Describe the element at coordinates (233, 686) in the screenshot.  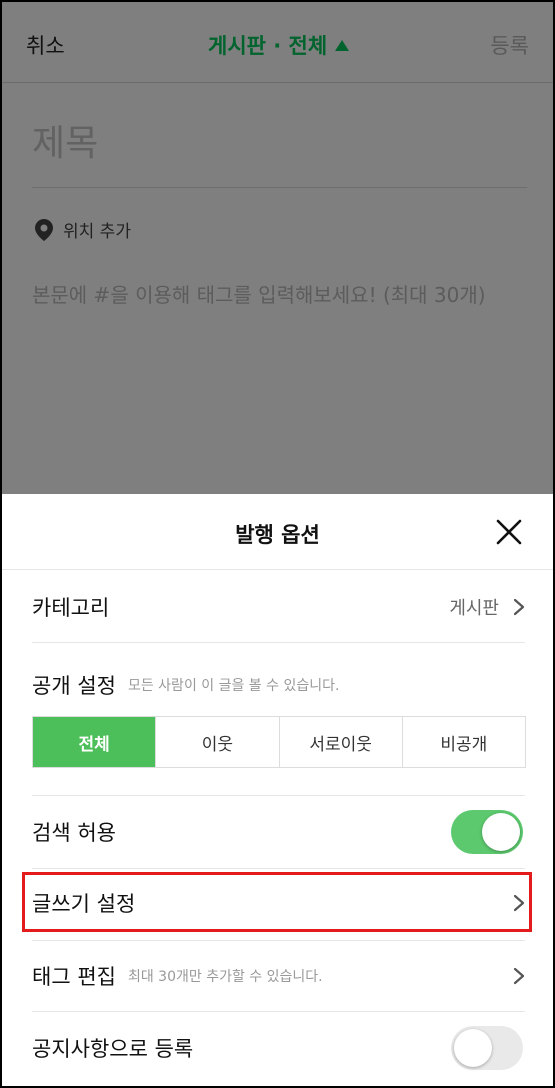
I see `visibility-description: 모든 사람이 이 글을 볼 수 있습니다.` at that location.